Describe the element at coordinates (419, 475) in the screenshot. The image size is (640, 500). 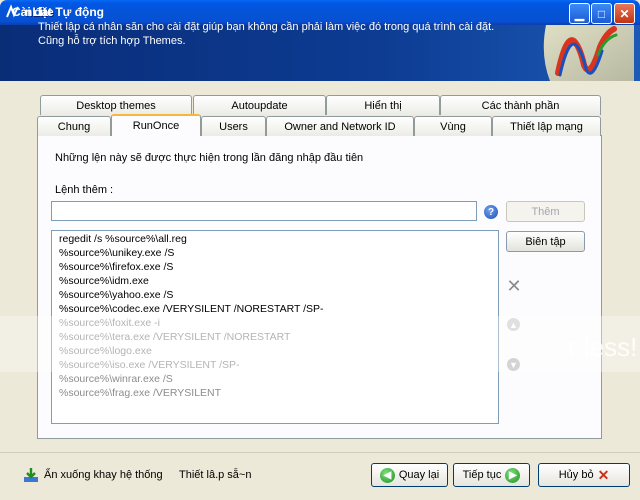
I see `back-label: Quay lại` at that location.